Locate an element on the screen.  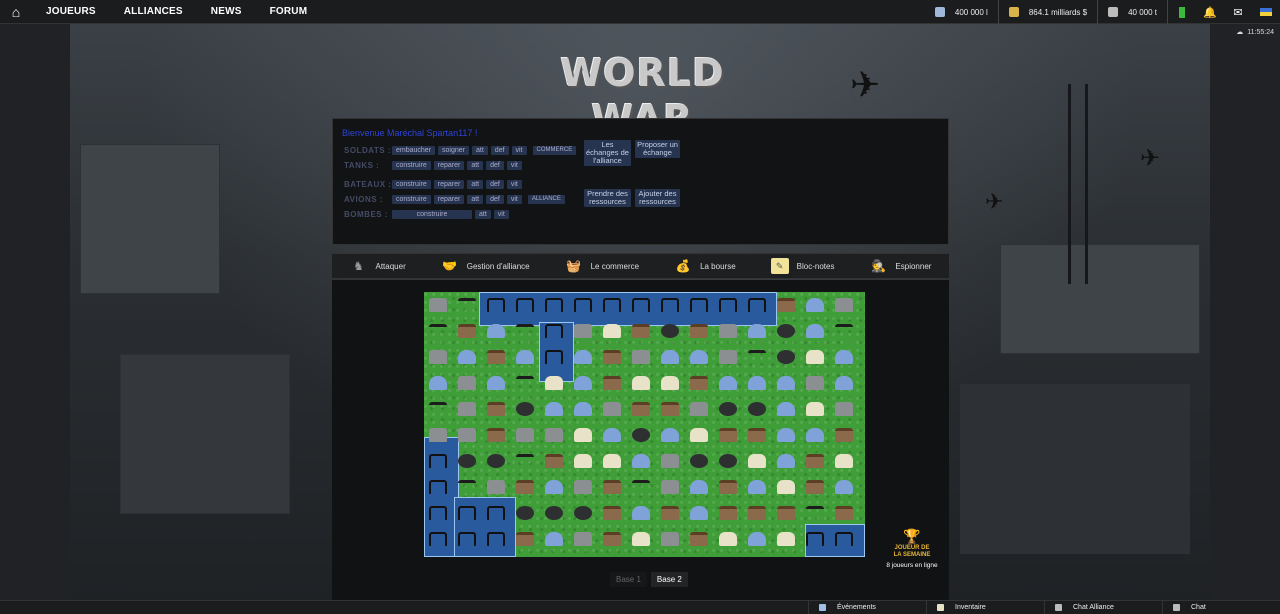
echanges-alliance-button: Les échanges de l'alliance is located at coordinates (607, 153).